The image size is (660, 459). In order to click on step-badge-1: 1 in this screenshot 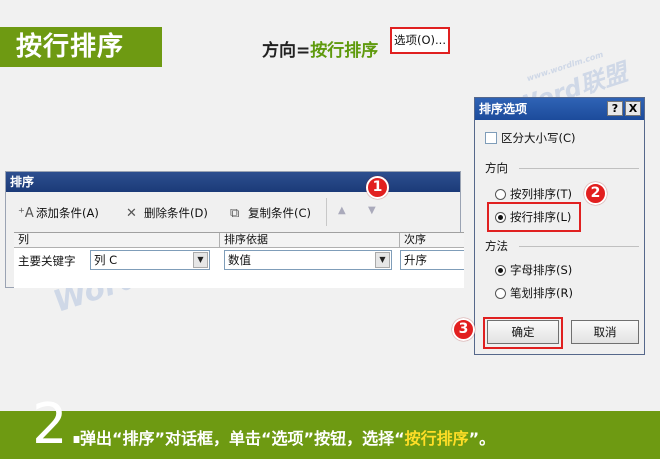, I will do `click(377, 187)`.